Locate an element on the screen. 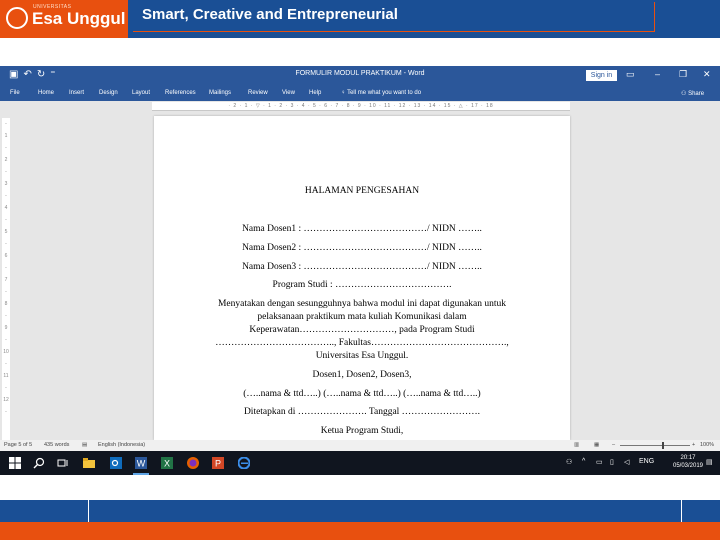 The height and width of the screenshot is (540, 720). zoom-out-icon: – is located at coordinates (613, 445).